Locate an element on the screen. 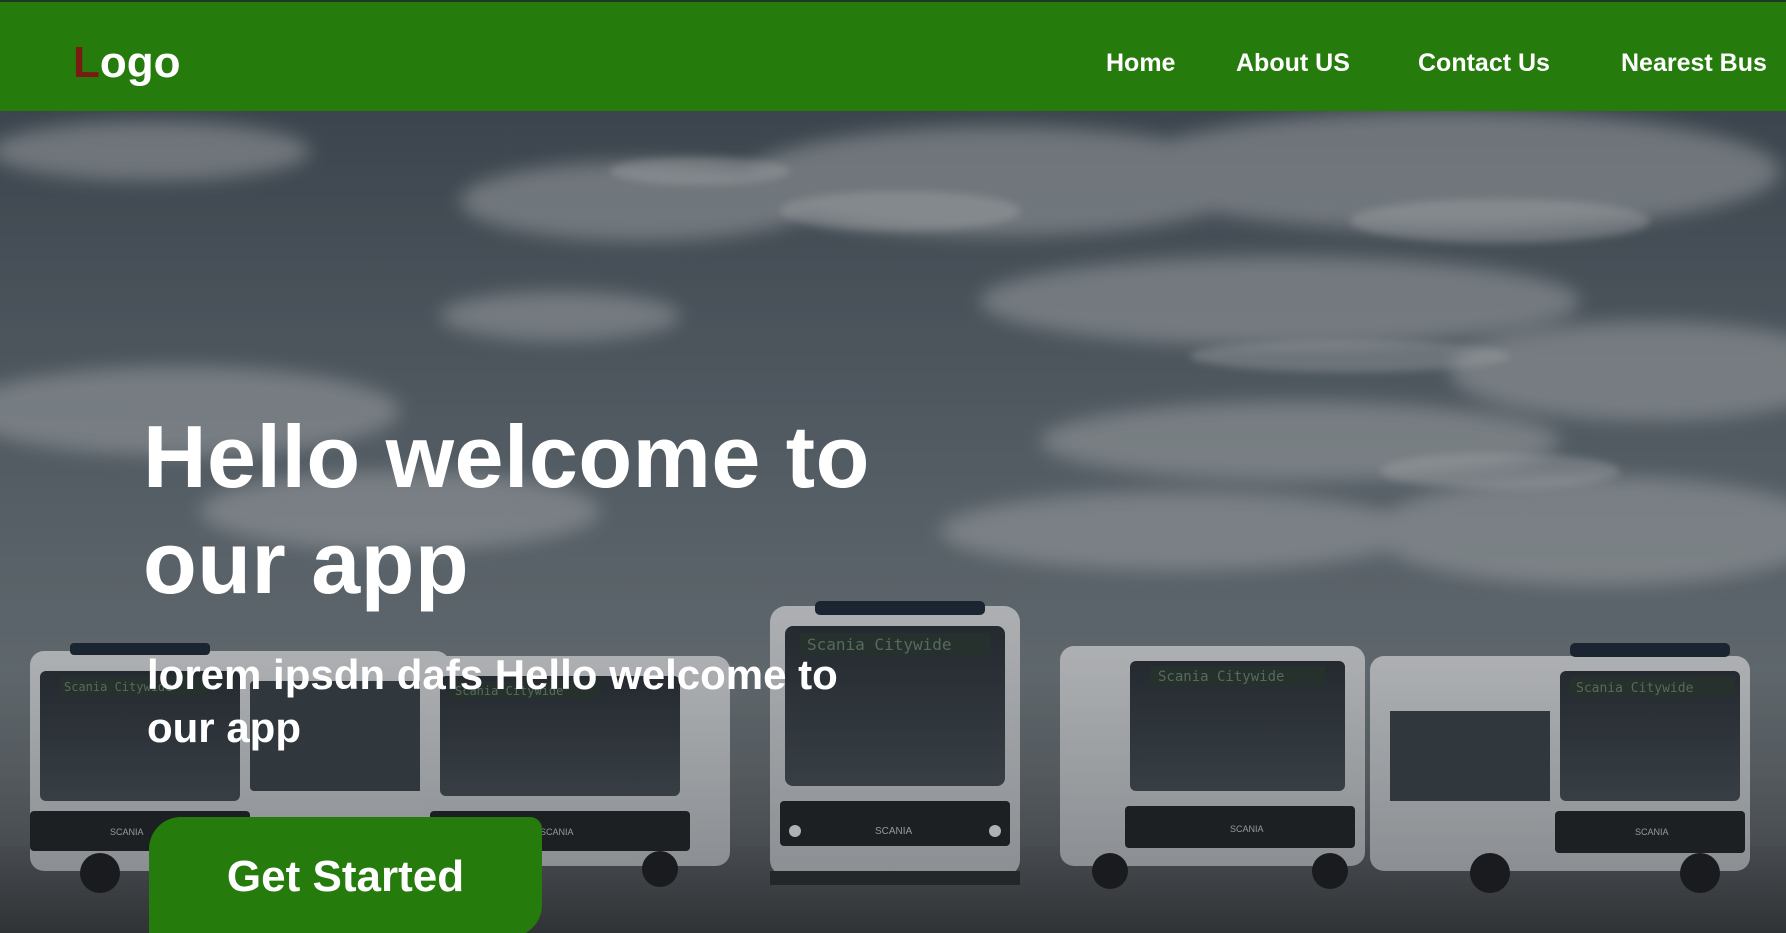  nav-link-nearest-bus: Nearest Bus is located at coordinates (1694, 63).